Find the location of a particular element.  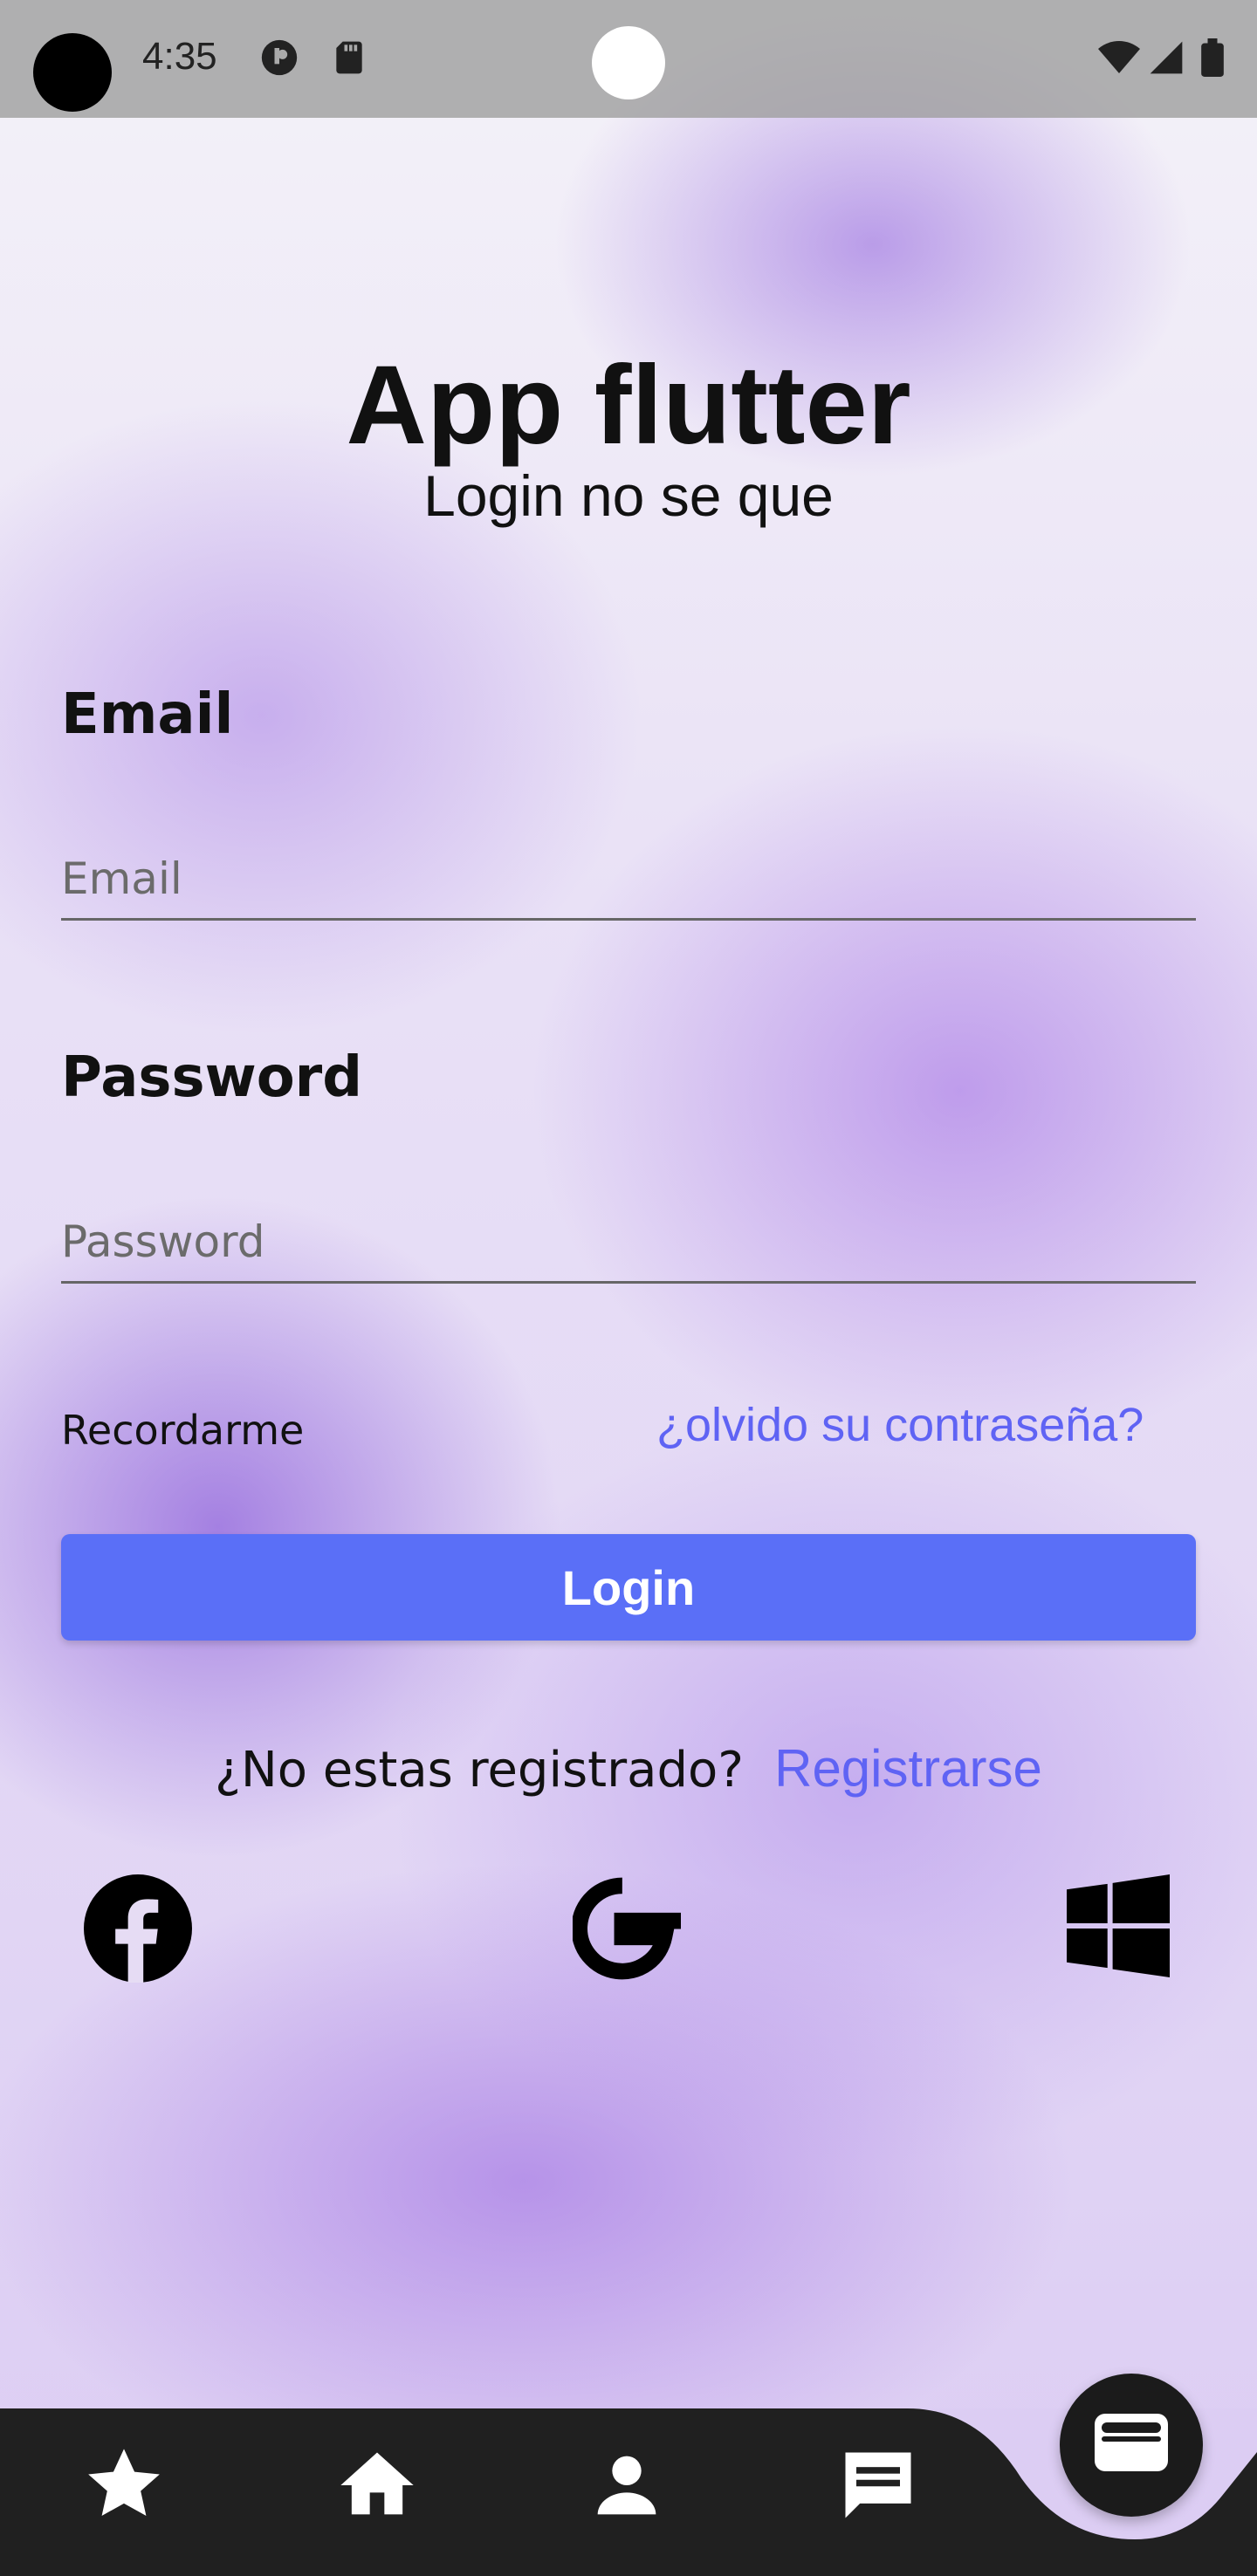

remember-me-label: Recordarme is located at coordinates (182, 1430).